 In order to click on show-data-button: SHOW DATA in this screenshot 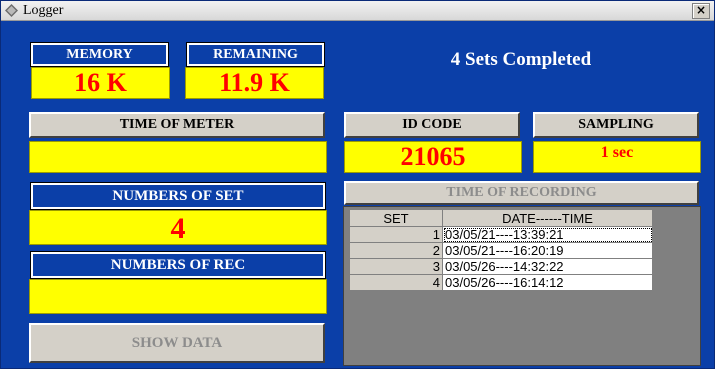, I will do `click(177, 343)`.